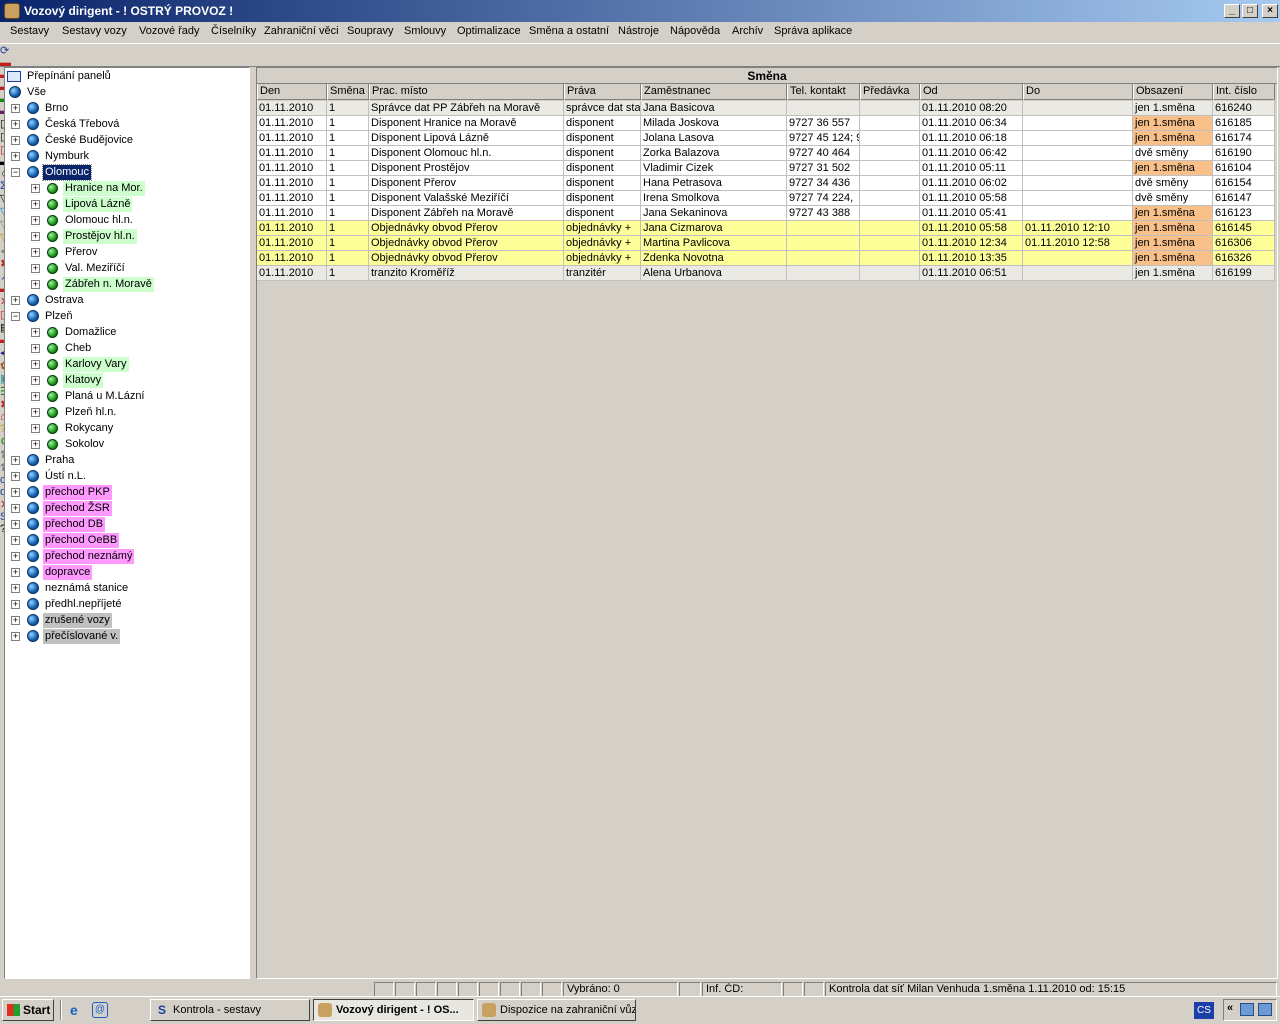 The height and width of the screenshot is (1024, 1280). What do you see at coordinates (638, 31) in the screenshot?
I see `menu-9: Nástroje` at bounding box center [638, 31].